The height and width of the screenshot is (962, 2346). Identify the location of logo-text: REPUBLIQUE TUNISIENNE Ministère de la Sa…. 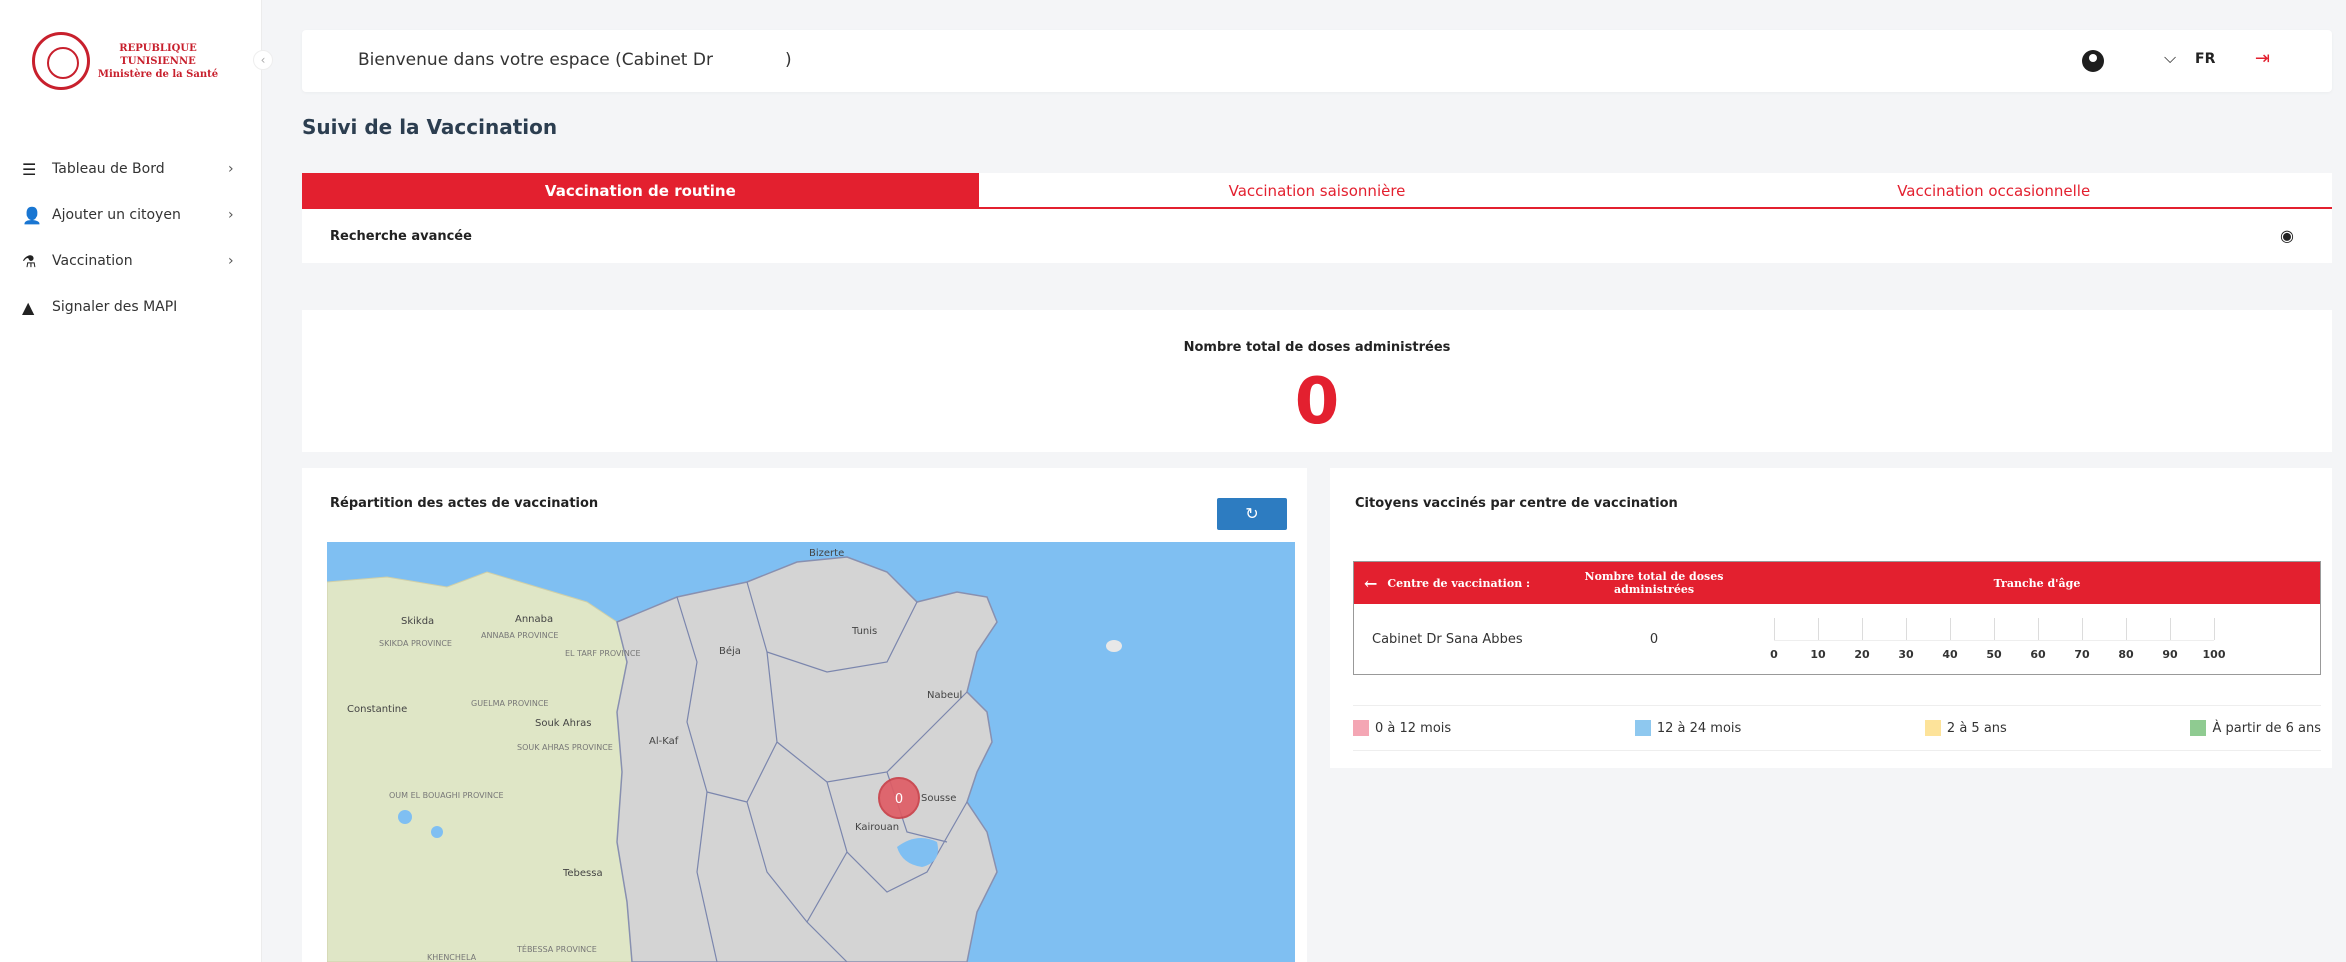
(158, 61).